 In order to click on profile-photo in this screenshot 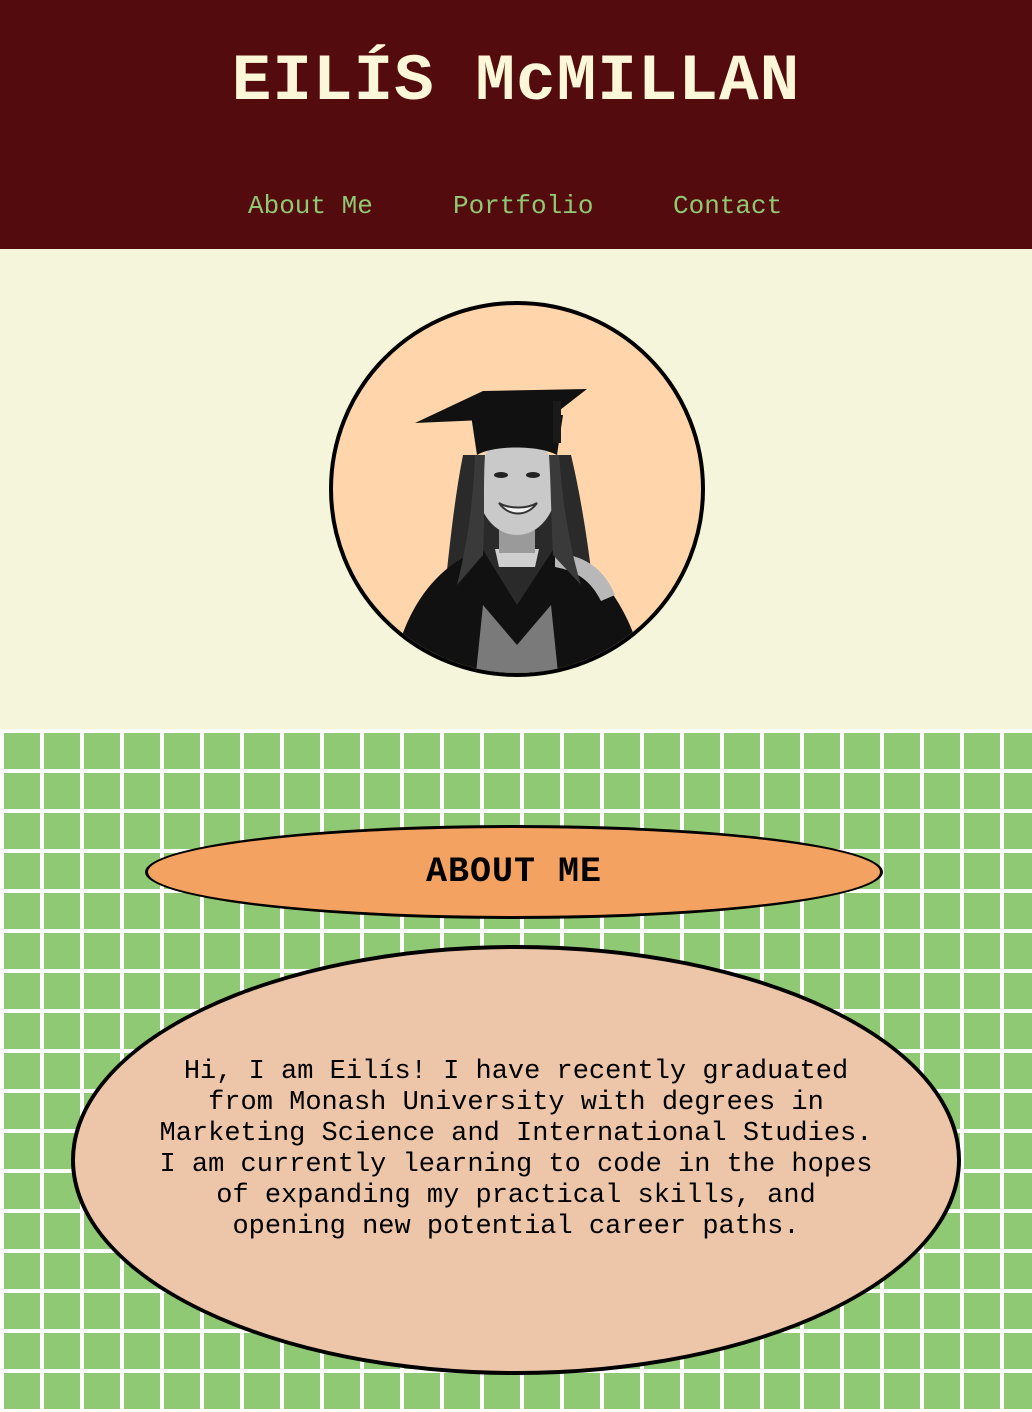, I will do `click(517, 489)`.